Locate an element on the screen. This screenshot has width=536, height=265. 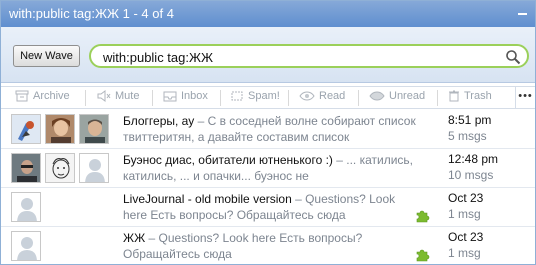
panel-titlebar: with:public tag:ЖЖ 1 - 4 of 4 is located at coordinates (268, 14).